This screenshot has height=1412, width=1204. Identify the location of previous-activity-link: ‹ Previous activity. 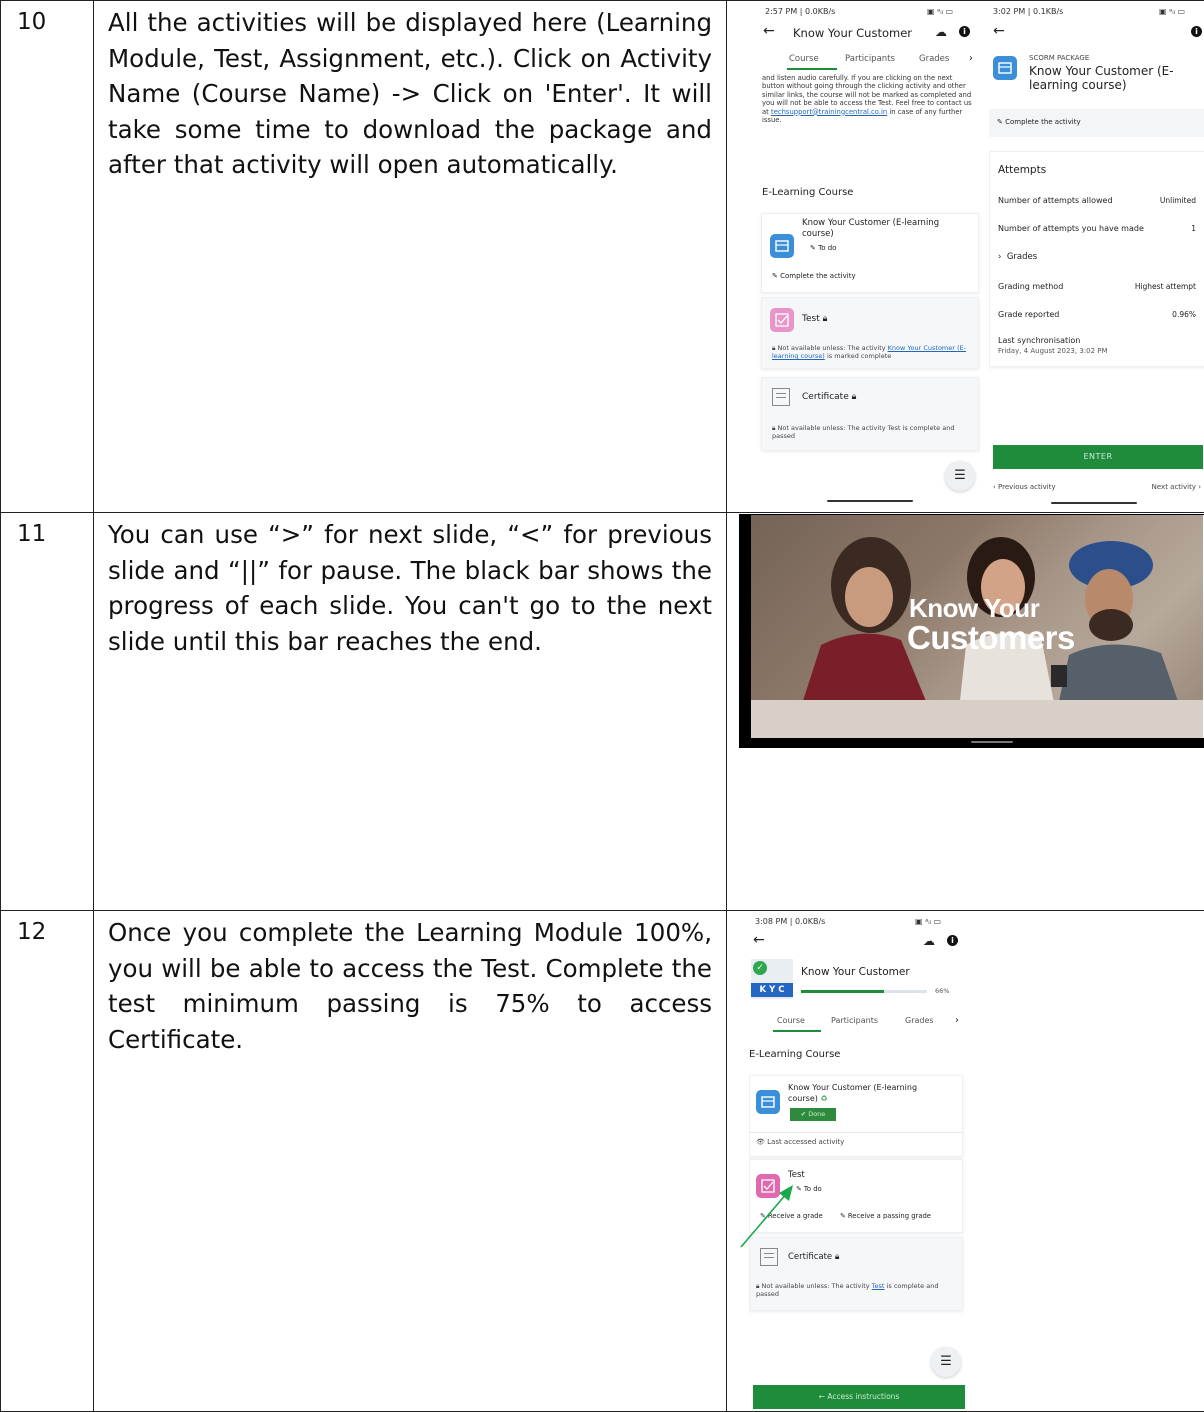
(1024, 487).